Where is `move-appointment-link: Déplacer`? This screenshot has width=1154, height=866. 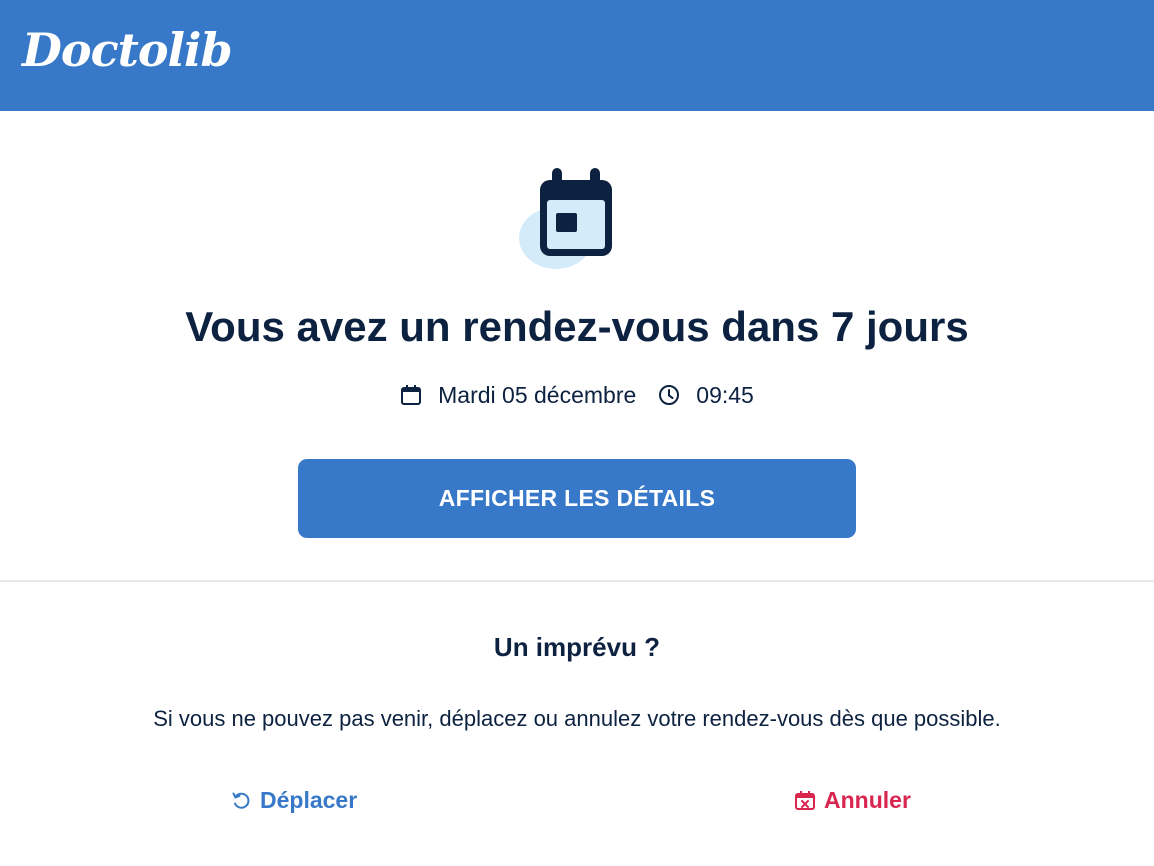
move-appointment-link: Déplacer is located at coordinates (293, 800).